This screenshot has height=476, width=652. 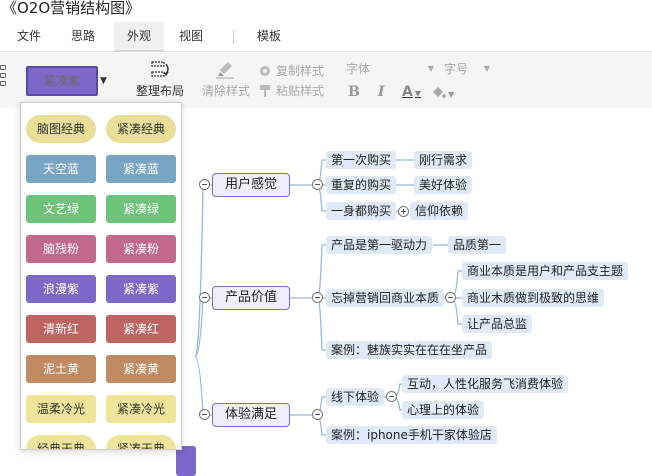 I want to click on branch-user-feeling: 用户感觉, so click(x=251, y=185).